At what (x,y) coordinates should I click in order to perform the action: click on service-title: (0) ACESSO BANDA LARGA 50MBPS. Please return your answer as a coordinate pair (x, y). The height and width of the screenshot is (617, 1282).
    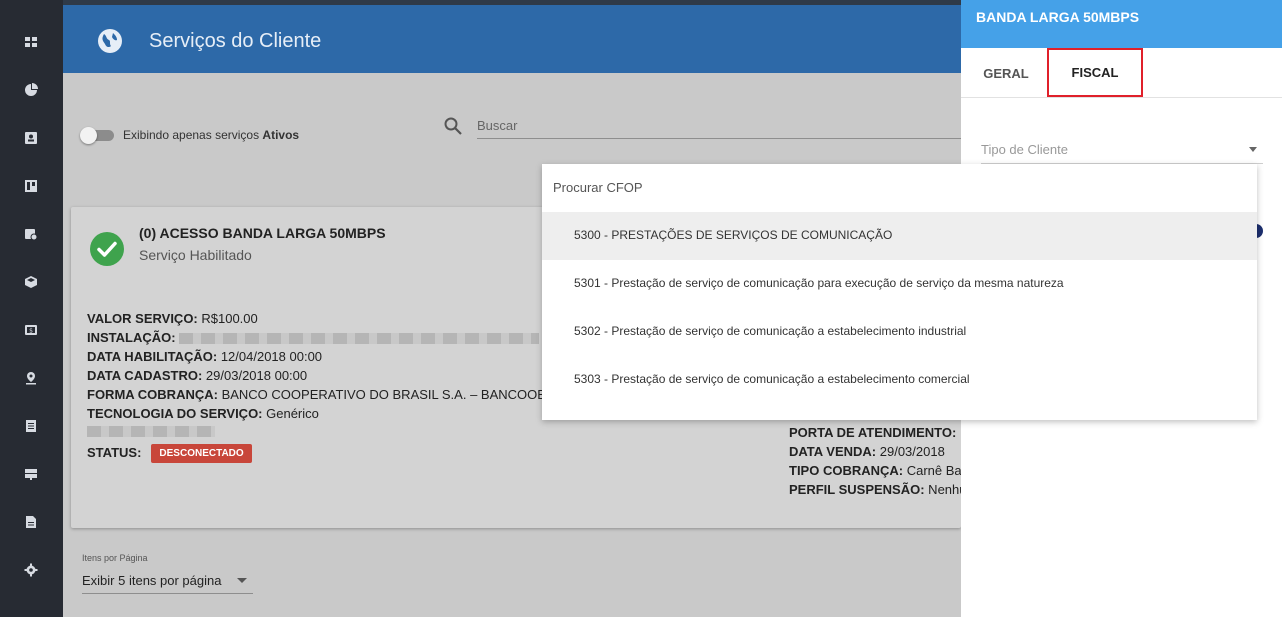
    Looking at the image, I should click on (262, 233).